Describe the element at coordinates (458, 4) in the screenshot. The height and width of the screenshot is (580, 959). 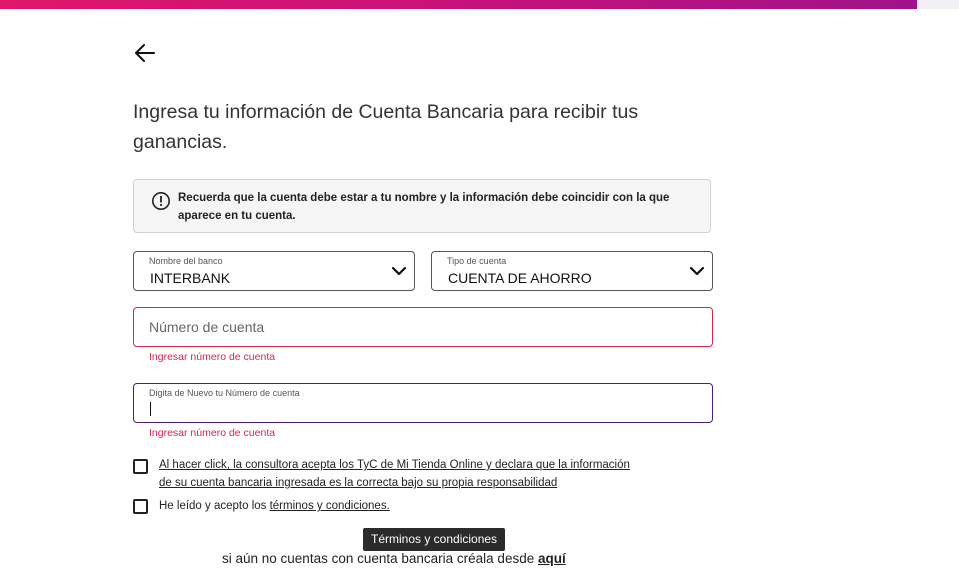
I see `brand-accent-bar` at that location.